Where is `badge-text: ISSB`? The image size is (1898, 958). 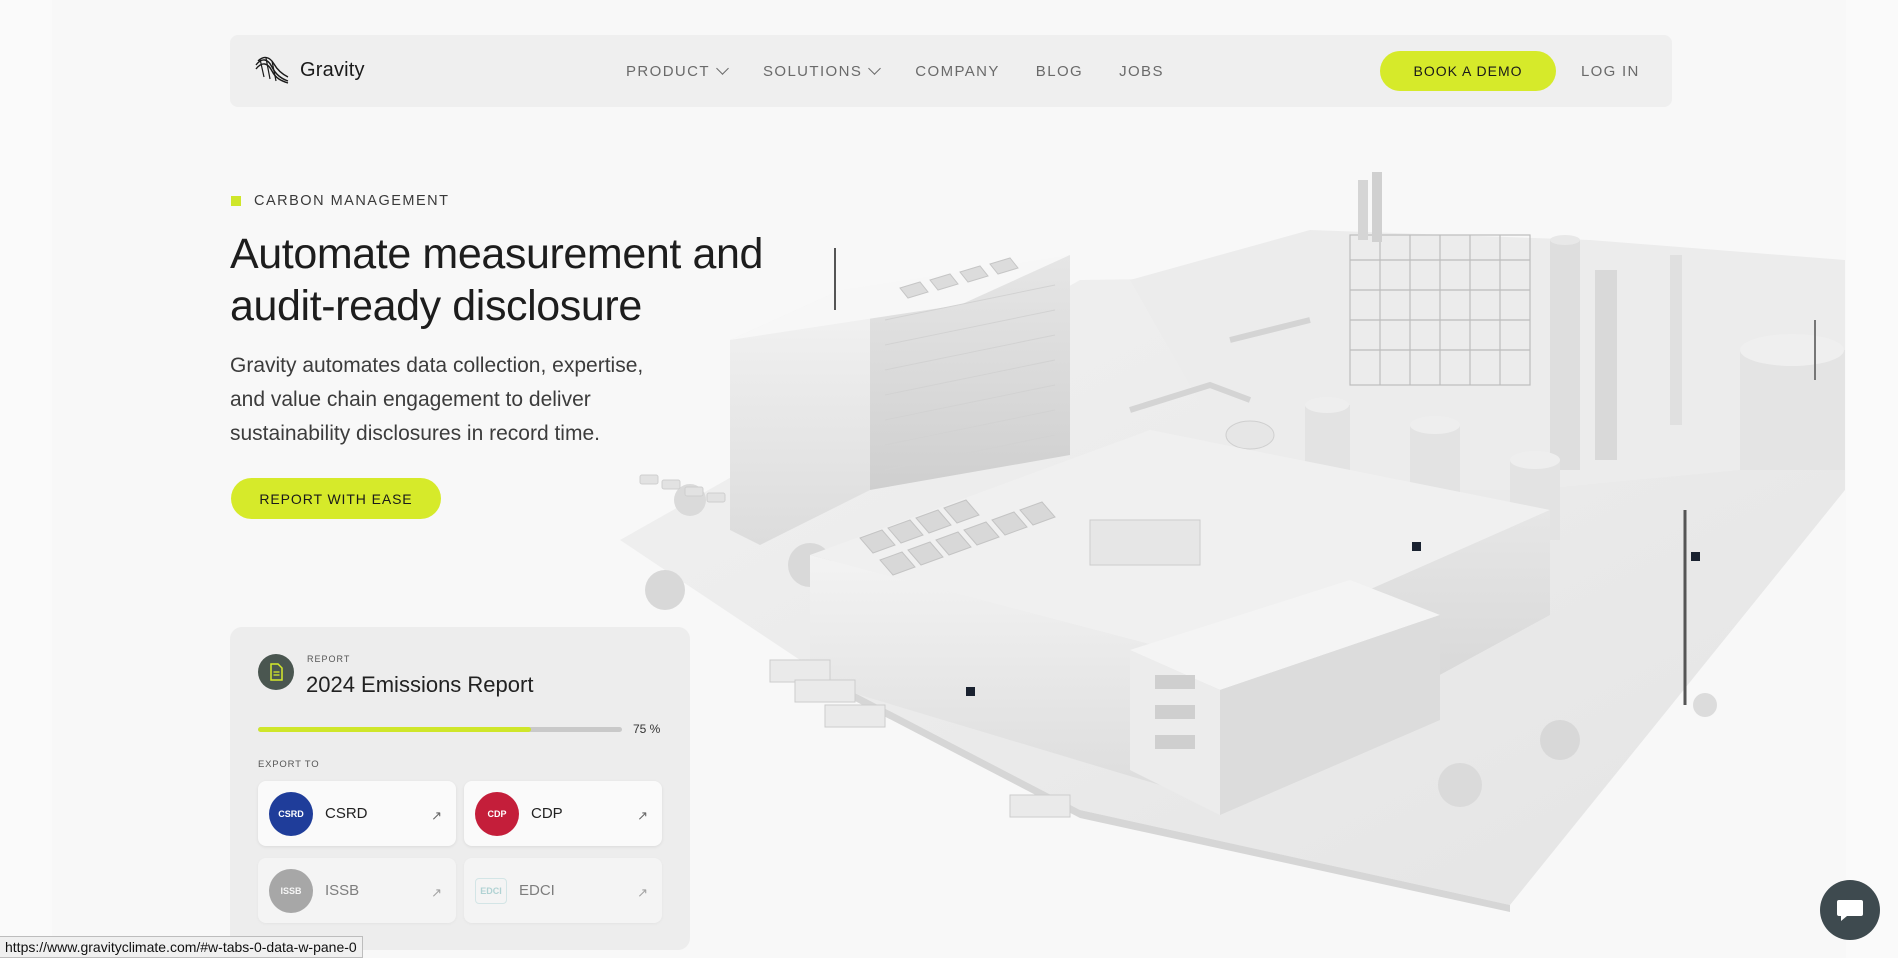 badge-text: ISSB is located at coordinates (291, 890).